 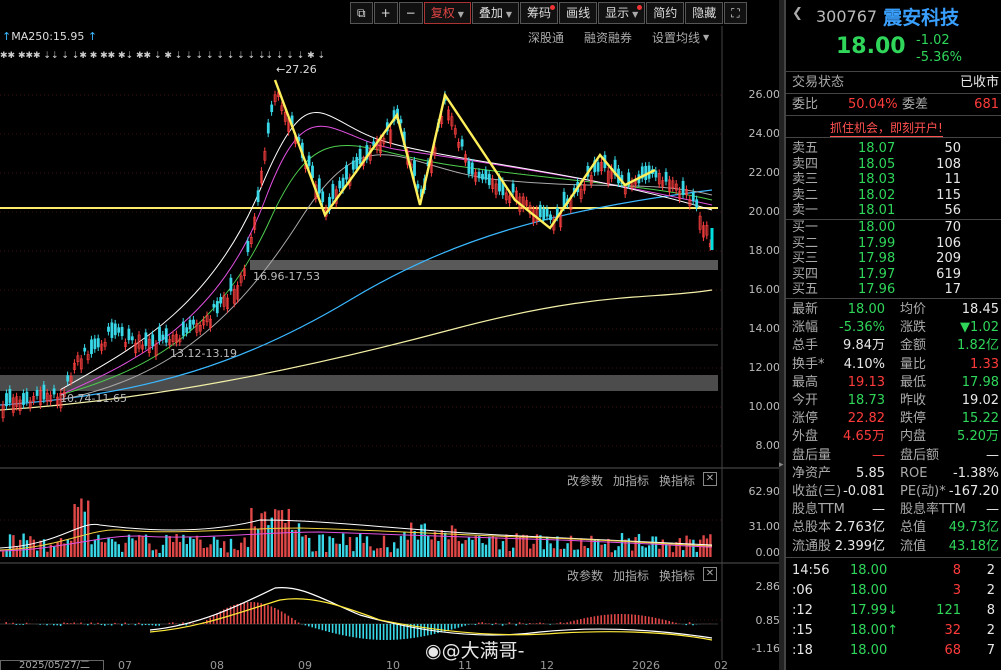 What do you see at coordinates (874, 610) in the screenshot?
I see `tick-price: 17.99↓` at bounding box center [874, 610].